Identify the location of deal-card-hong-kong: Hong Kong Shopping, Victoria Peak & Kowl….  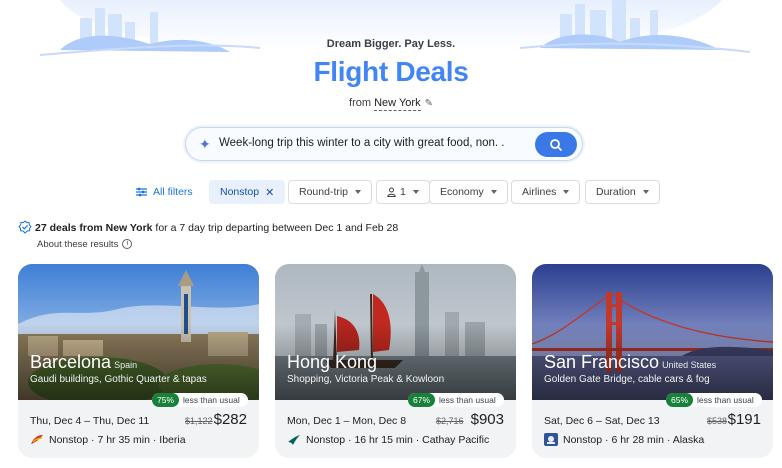
(395, 361).